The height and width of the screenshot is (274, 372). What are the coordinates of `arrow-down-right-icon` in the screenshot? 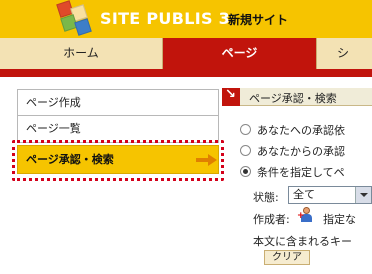 It's located at (231, 96).